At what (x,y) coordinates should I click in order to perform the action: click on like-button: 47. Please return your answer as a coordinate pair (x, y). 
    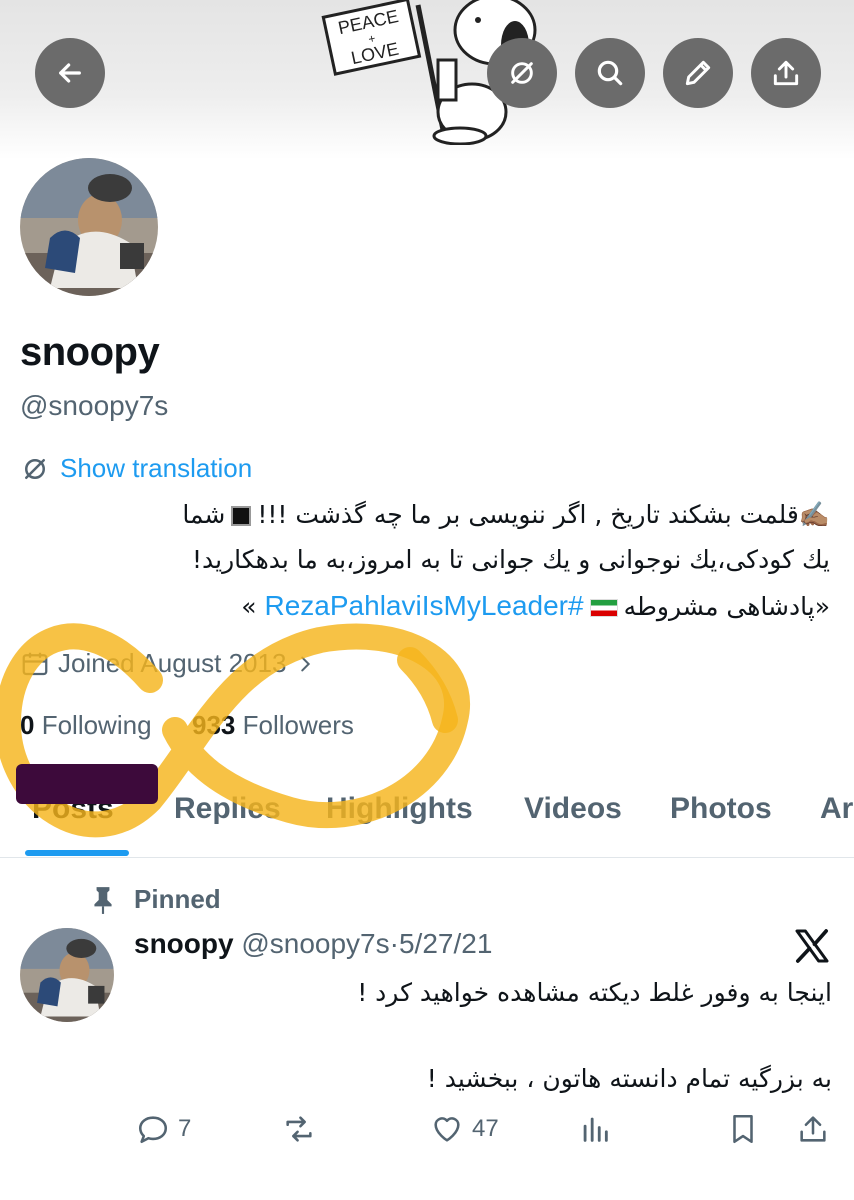
    Looking at the image, I should click on (464, 1129).